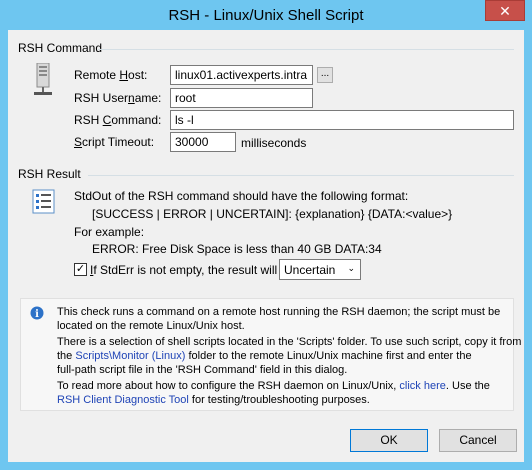  I want to click on click-here-link: click here, so click(422, 386).